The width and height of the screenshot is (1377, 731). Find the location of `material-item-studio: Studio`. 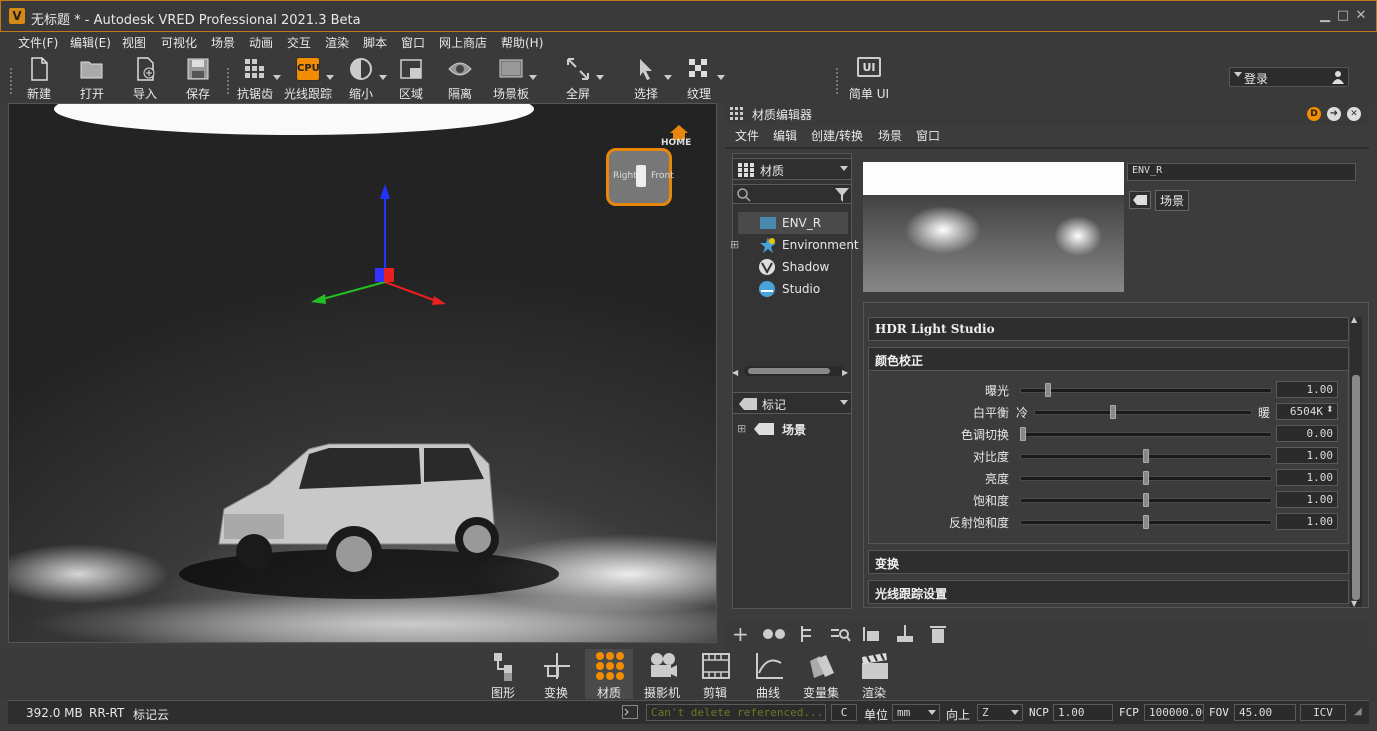

material-item-studio: Studio is located at coordinates (793, 289).